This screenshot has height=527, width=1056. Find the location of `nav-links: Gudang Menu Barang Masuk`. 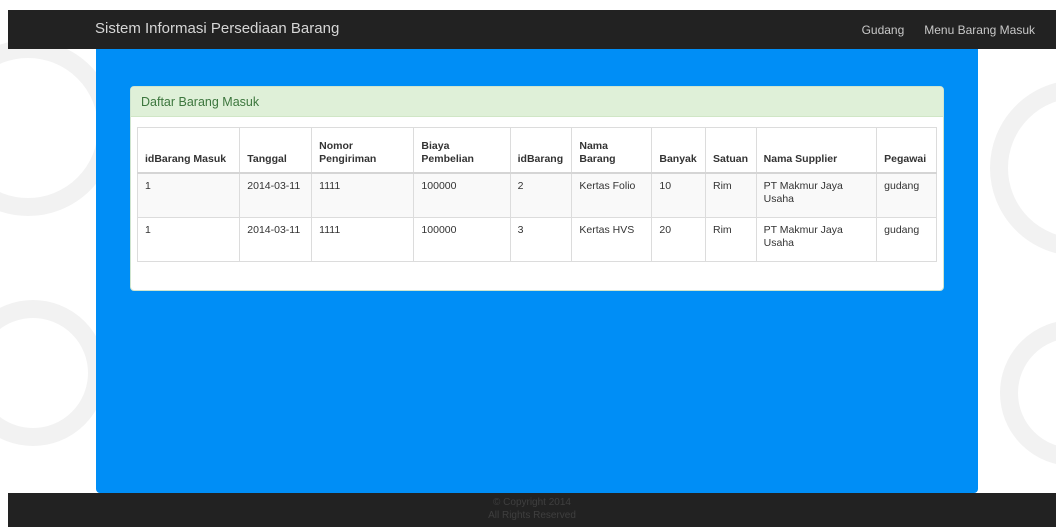

nav-links: Gudang Menu Barang Masuk is located at coordinates (959, 29).